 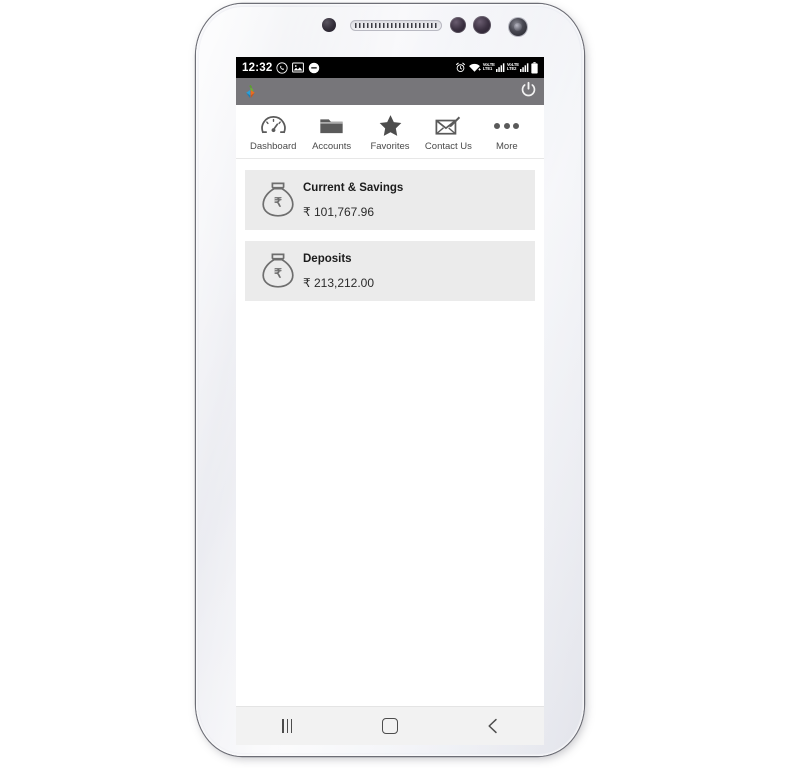 What do you see at coordinates (337, 271) in the screenshot?
I see `account-card-text: Deposits ₹ 213,212.00` at bounding box center [337, 271].